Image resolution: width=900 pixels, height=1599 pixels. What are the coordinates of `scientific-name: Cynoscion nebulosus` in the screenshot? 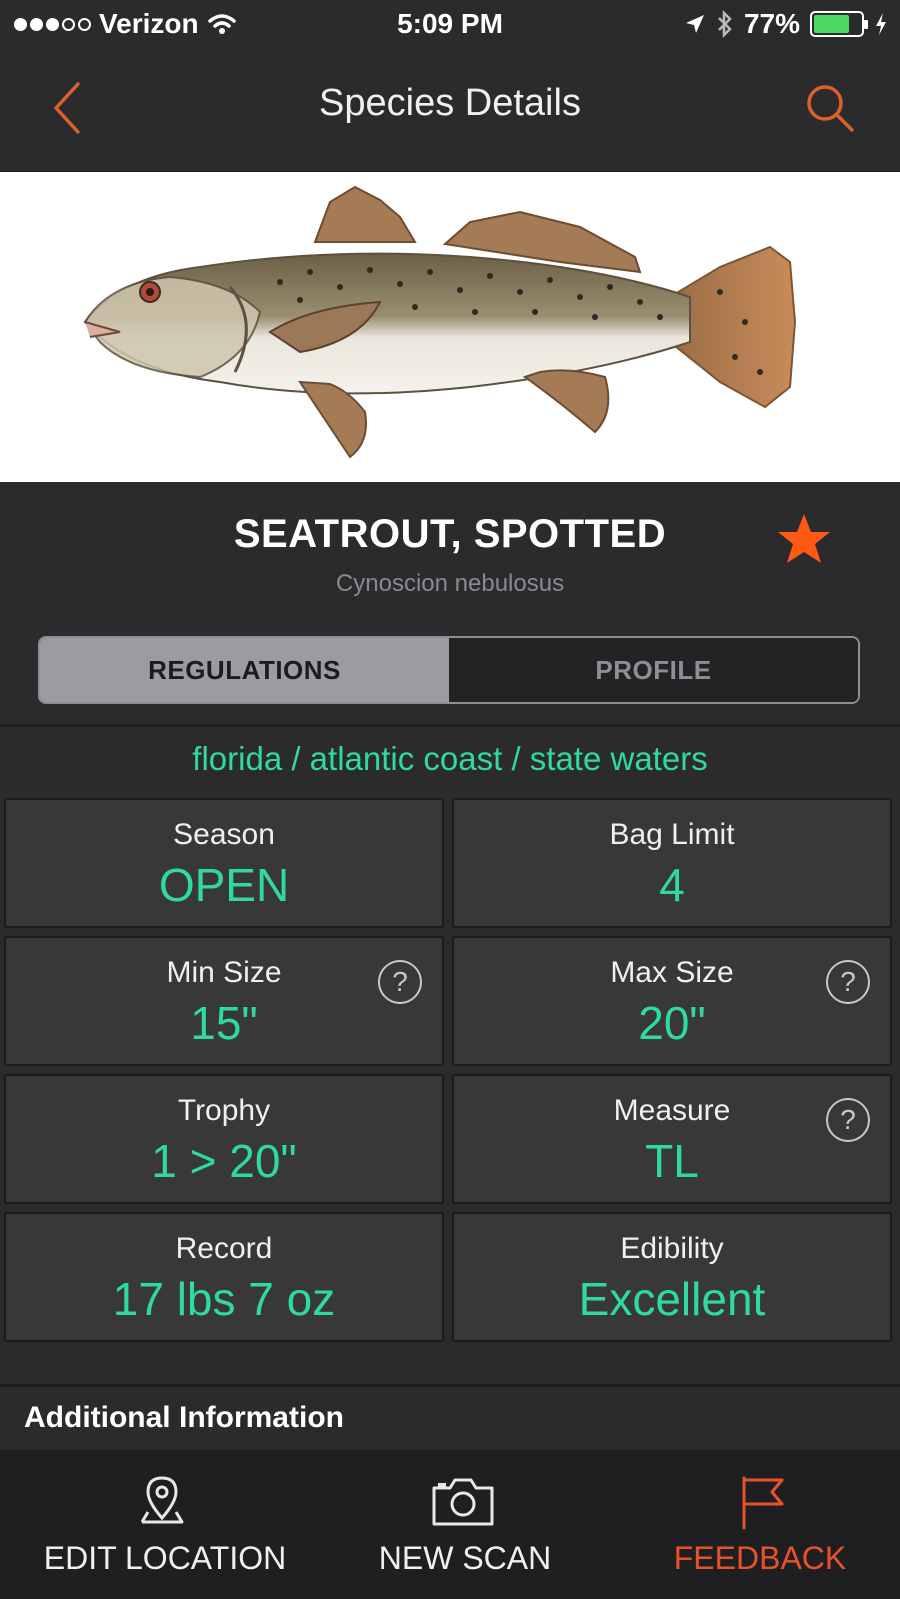 It's located at (450, 583).